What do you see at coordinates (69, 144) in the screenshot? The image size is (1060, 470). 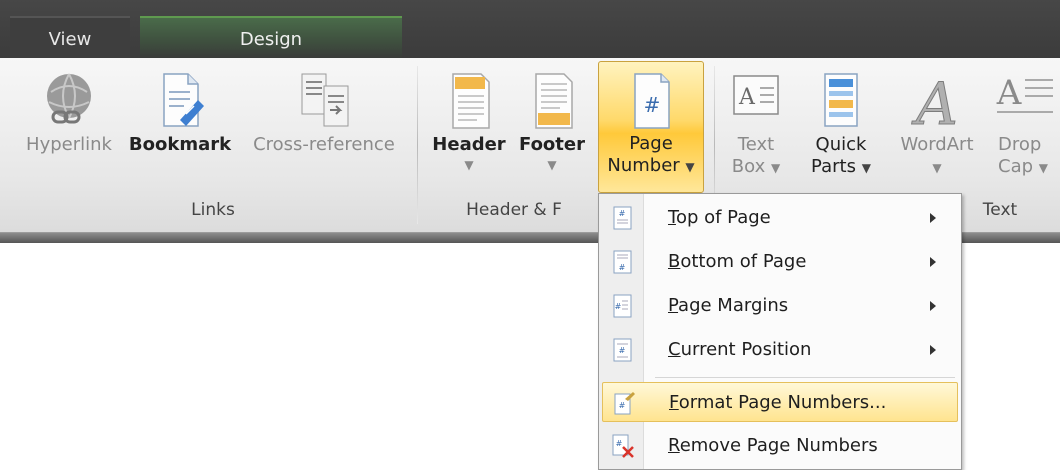 I see `hyperlink-label: Hyperlink` at bounding box center [69, 144].